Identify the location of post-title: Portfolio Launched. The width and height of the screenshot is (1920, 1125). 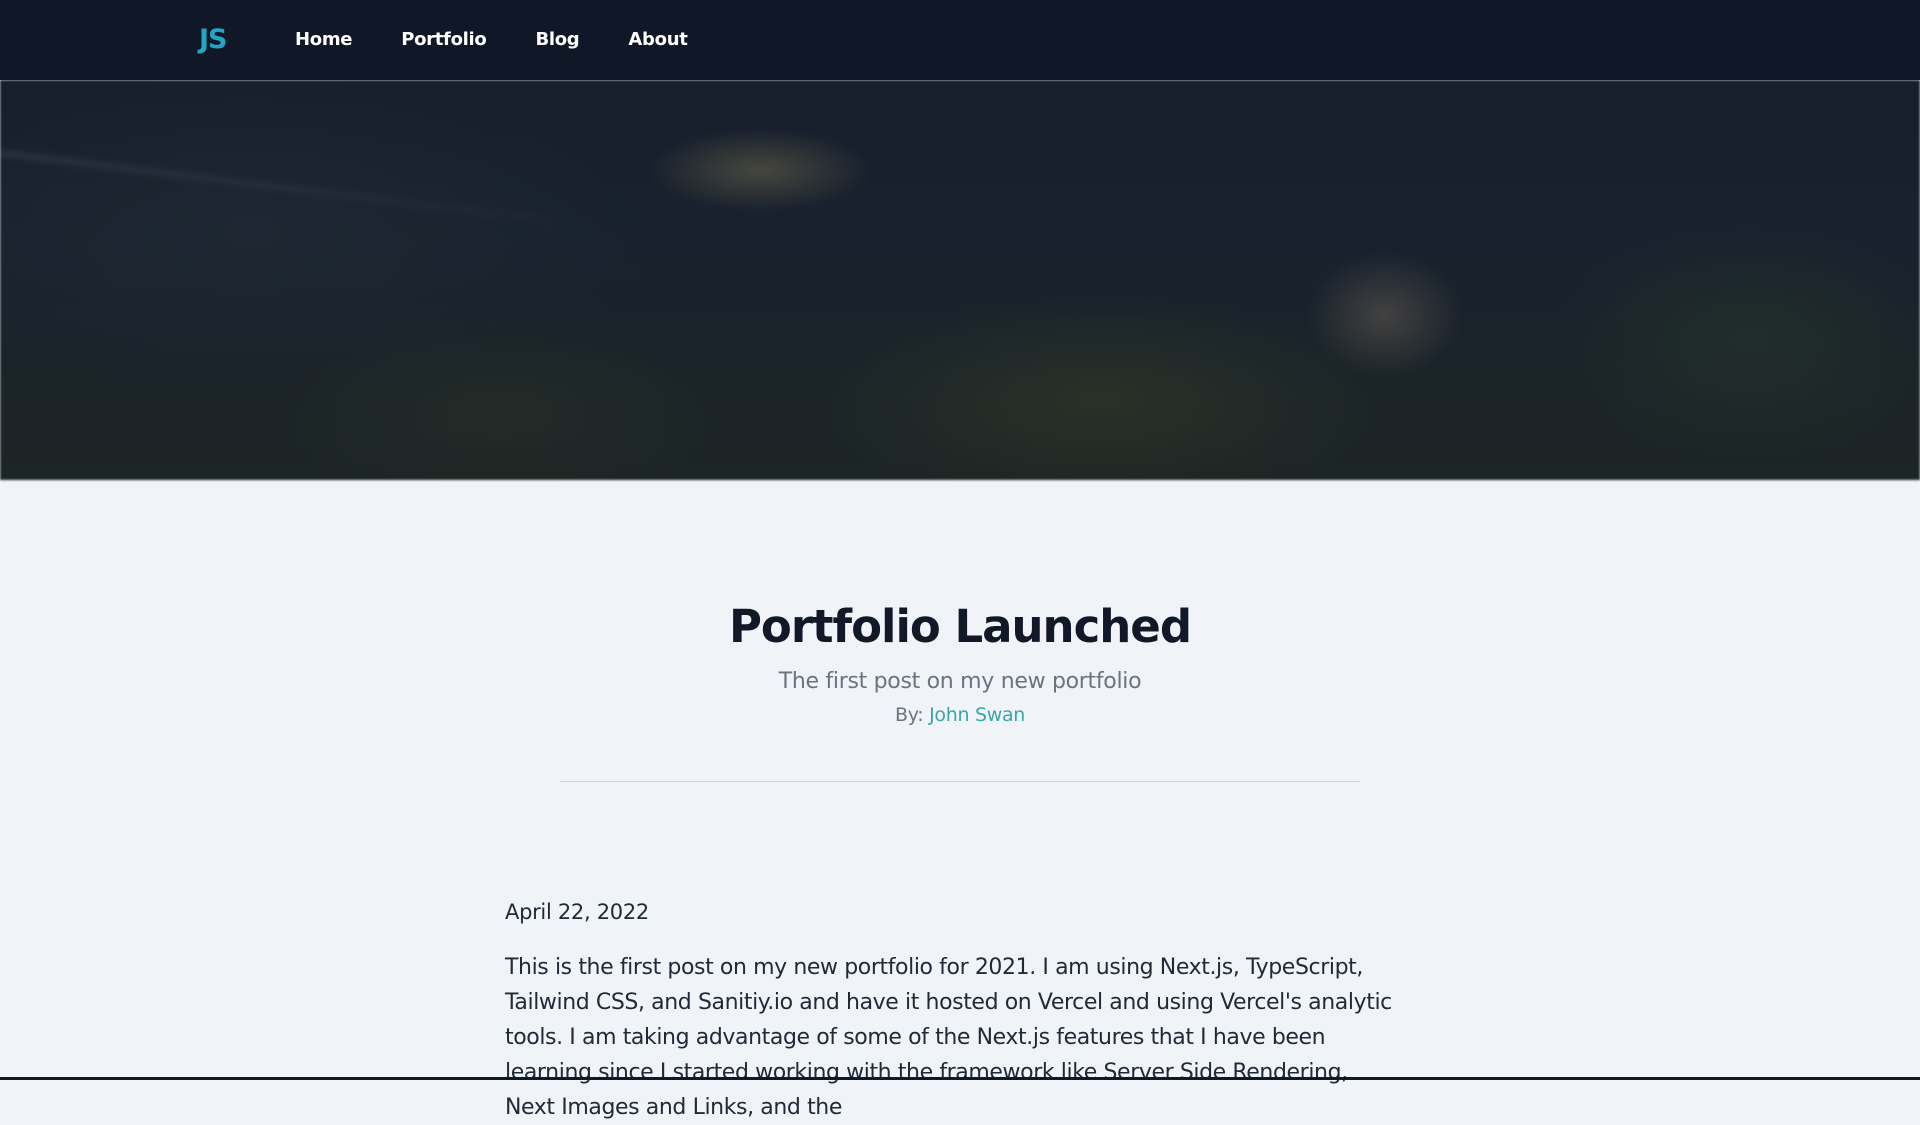
(960, 626).